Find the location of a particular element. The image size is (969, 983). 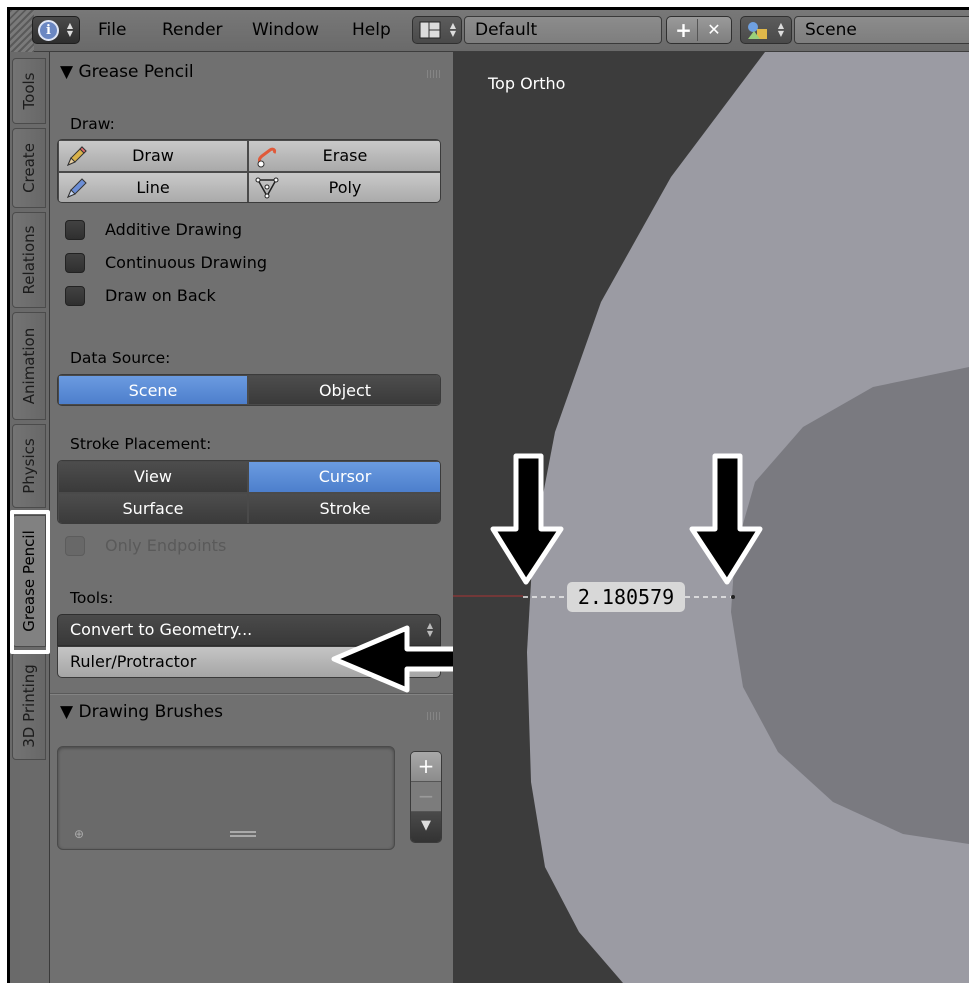

ruler-endpoint is located at coordinates (733, 597).